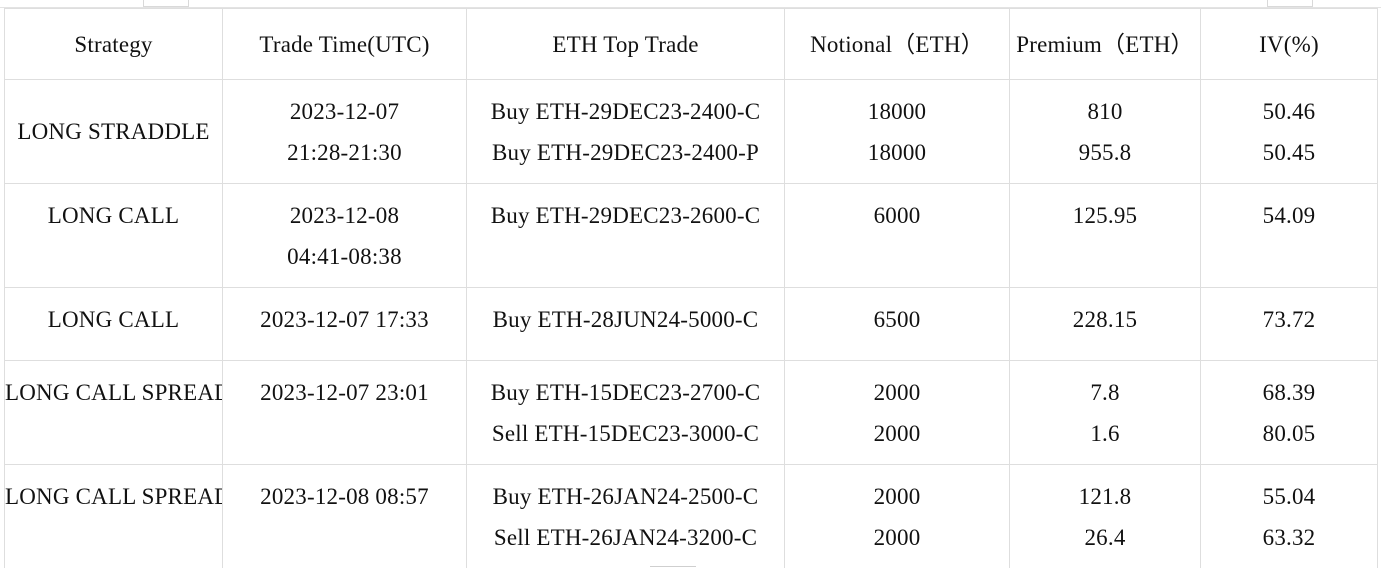  What do you see at coordinates (625, 319) in the screenshot?
I see `trade-leg: Buy ETH-28JUN24-5000-C` at bounding box center [625, 319].